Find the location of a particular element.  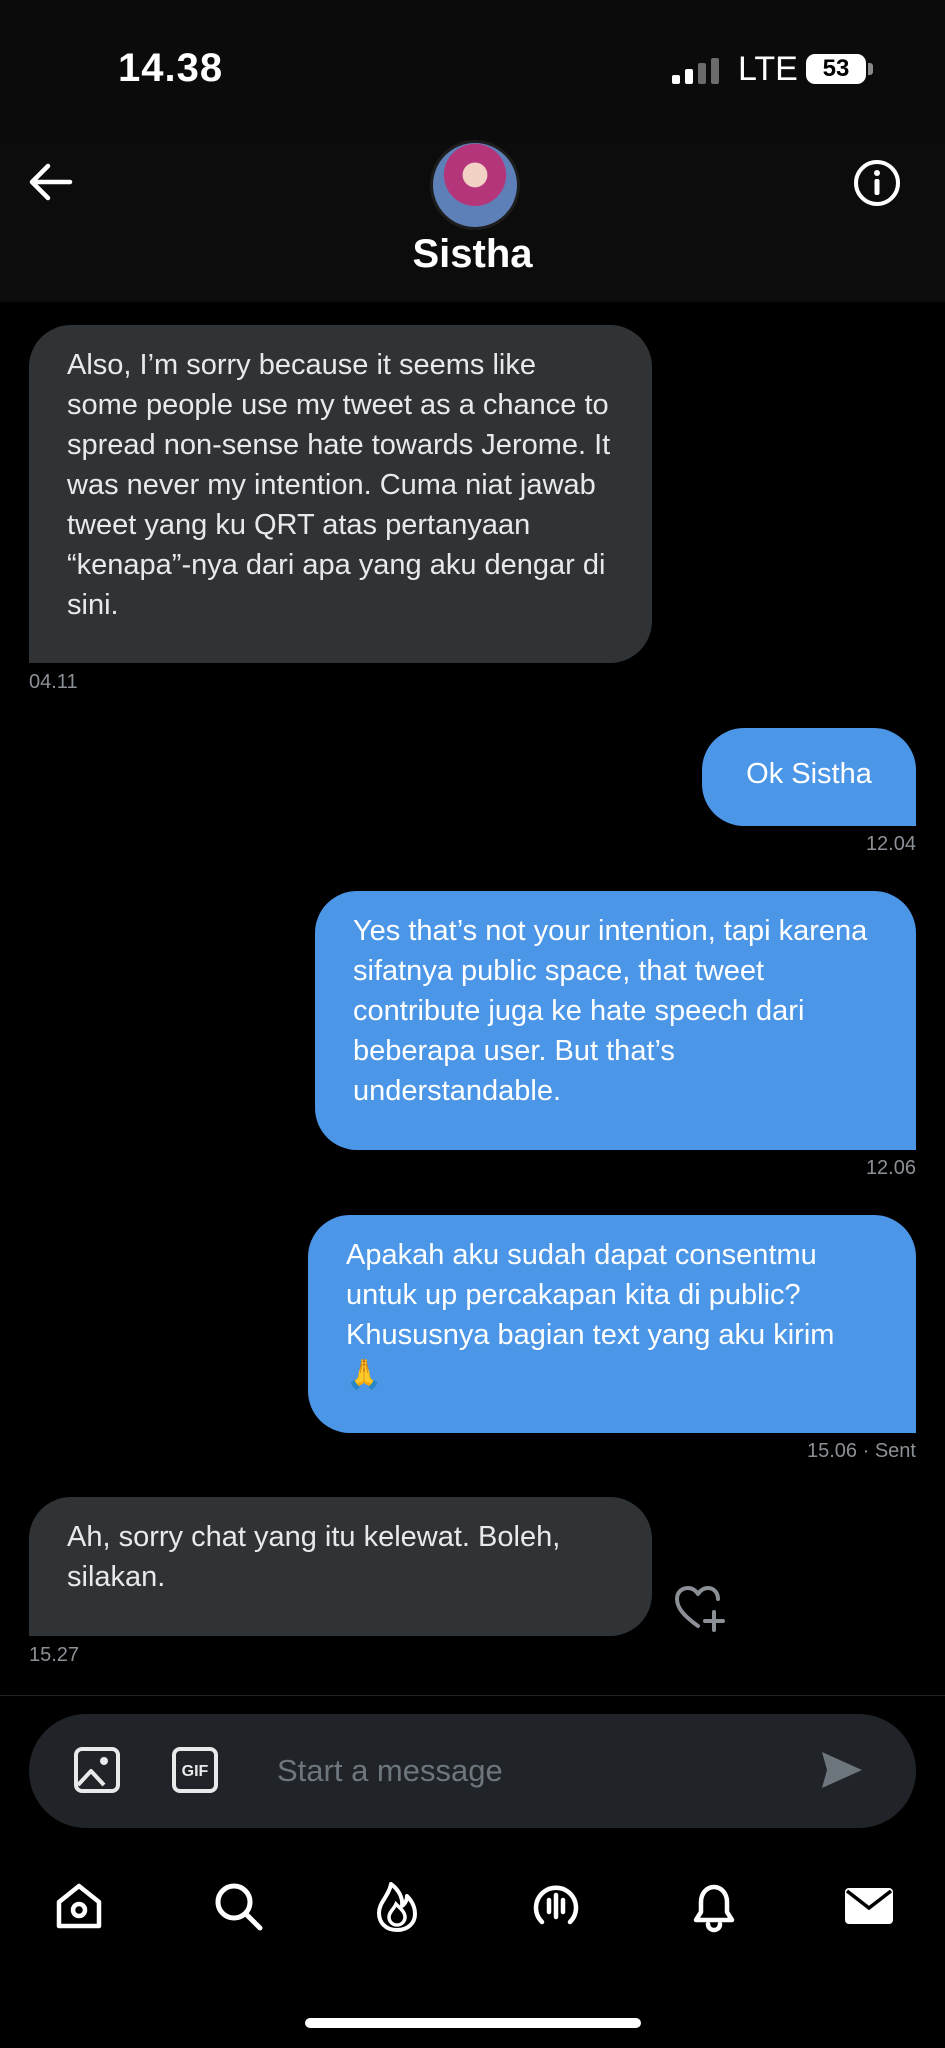

info-button is located at coordinates (877, 183).